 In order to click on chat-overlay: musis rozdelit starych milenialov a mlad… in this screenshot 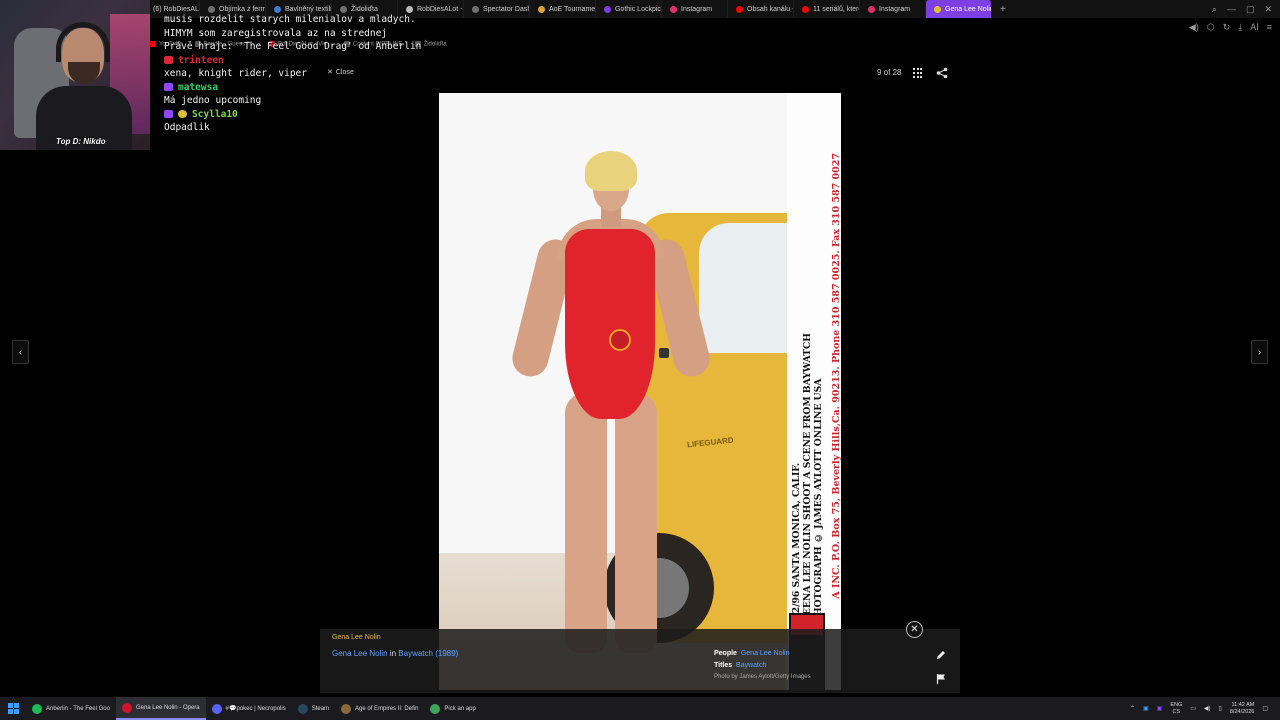, I will do `click(314, 74)`.